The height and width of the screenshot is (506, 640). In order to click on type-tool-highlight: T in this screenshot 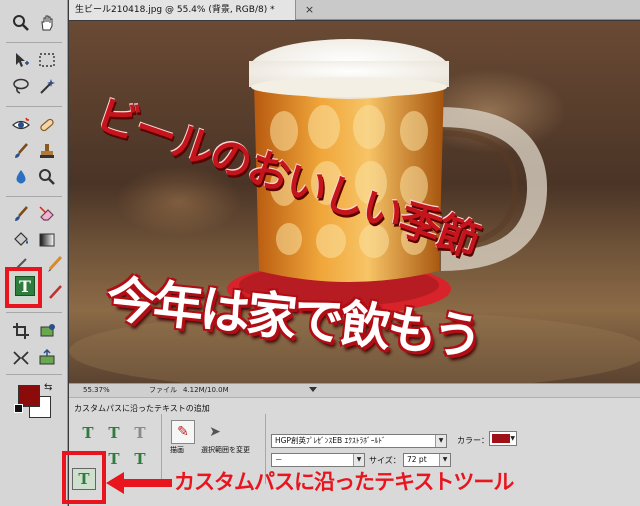, I will do `click(23, 287)`.